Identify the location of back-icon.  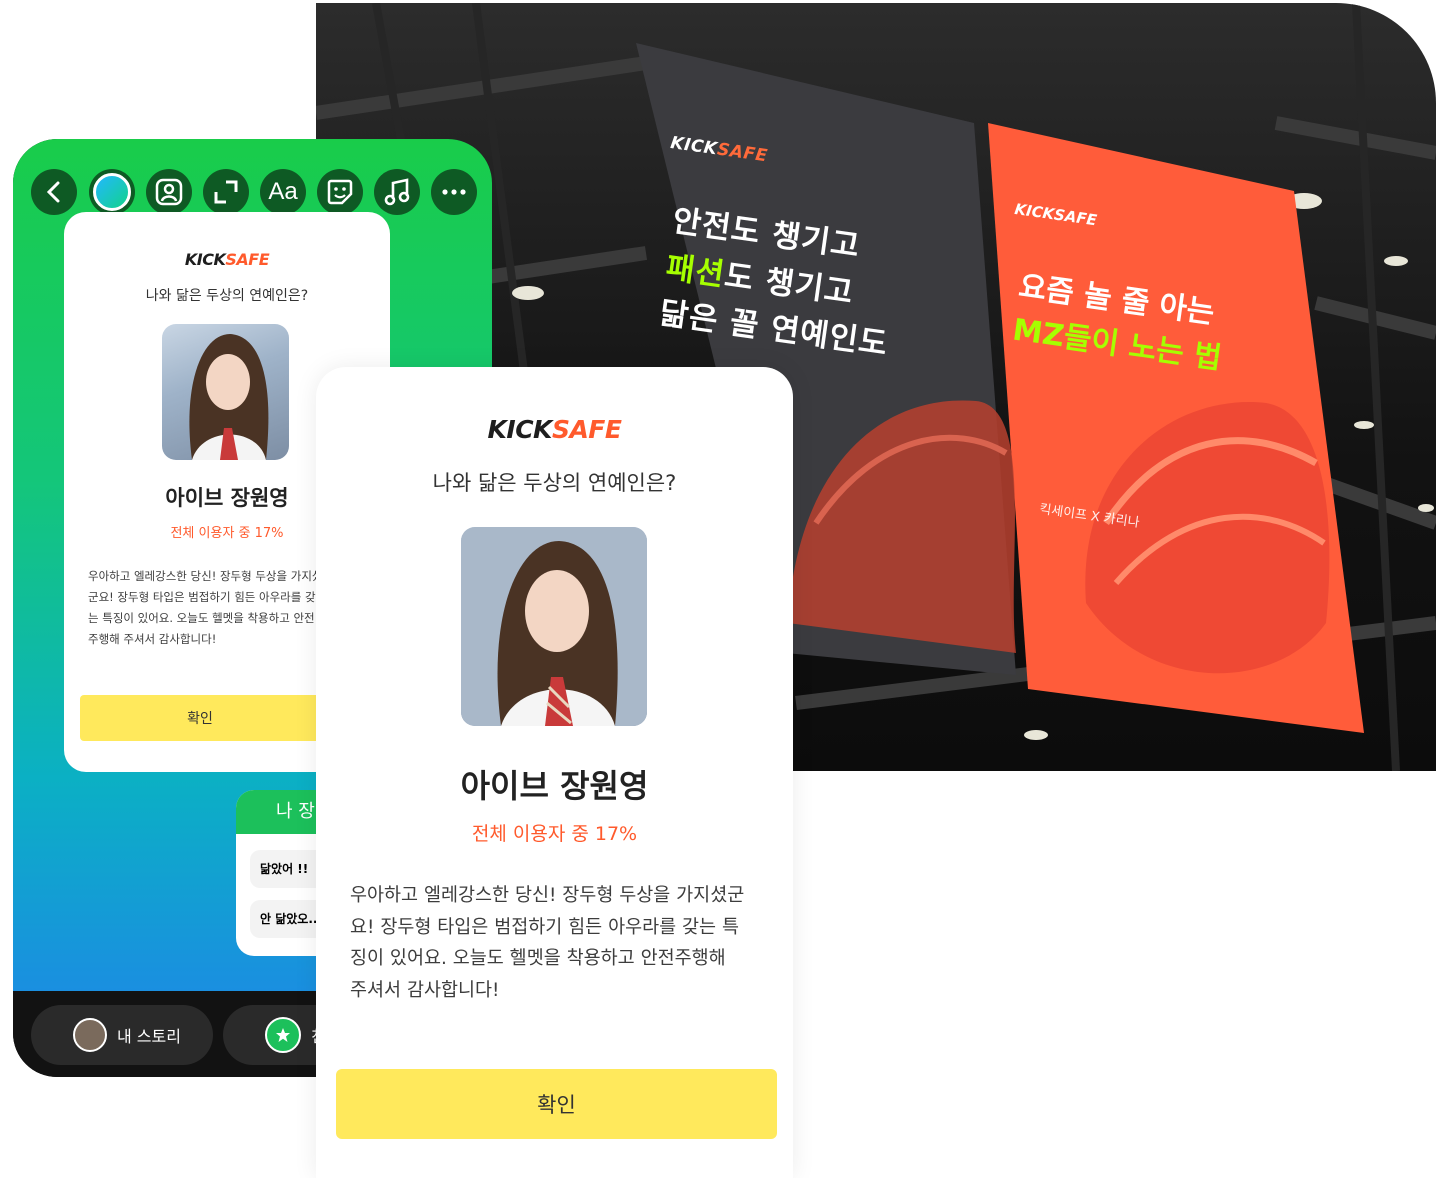
(54, 192).